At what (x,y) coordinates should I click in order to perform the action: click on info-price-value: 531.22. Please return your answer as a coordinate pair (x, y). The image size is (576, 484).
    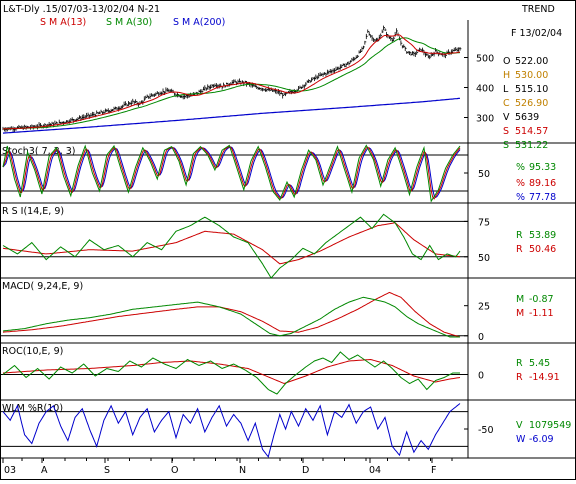
    Looking at the image, I should click on (531, 145).